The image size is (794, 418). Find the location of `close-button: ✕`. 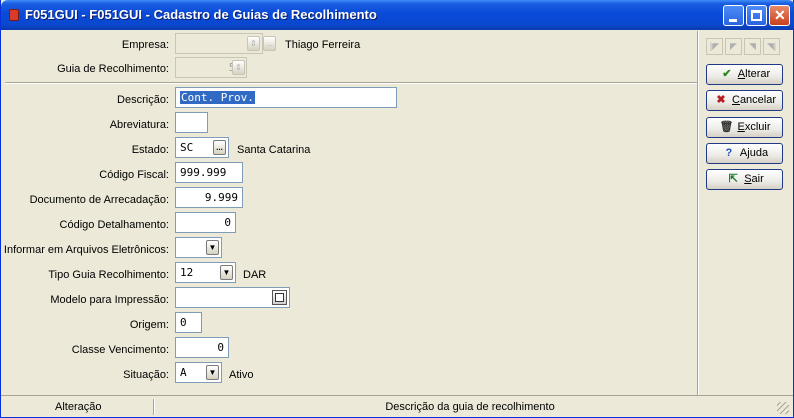

close-button: ✕ is located at coordinates (779, 15).